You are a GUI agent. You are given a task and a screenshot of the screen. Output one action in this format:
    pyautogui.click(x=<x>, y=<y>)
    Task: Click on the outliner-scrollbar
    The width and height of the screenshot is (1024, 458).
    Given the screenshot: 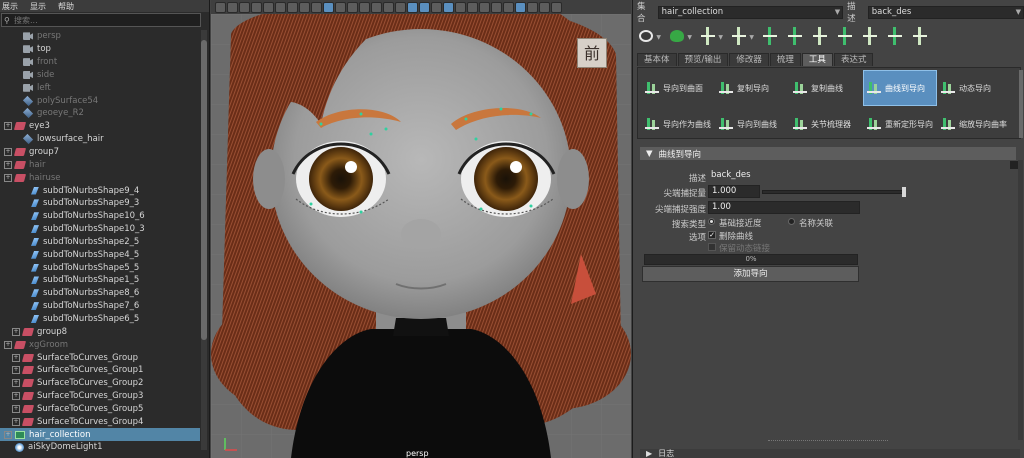 What is the action you would take?
    pyautogui.click(x=204, y=240)
    